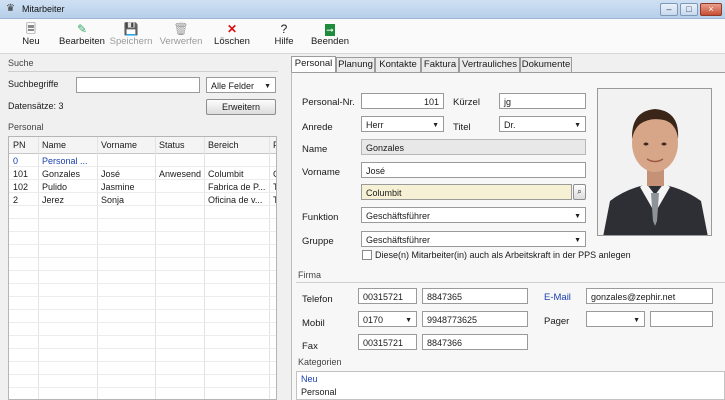  I want to click on column-header: F, so click(274, 145).